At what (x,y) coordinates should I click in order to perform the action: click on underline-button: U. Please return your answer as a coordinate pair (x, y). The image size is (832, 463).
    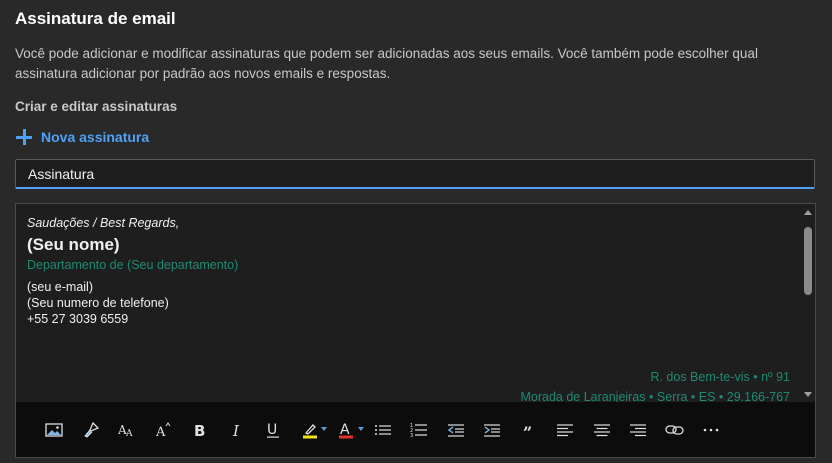
    Looking at the image, I should click on (273, 430).